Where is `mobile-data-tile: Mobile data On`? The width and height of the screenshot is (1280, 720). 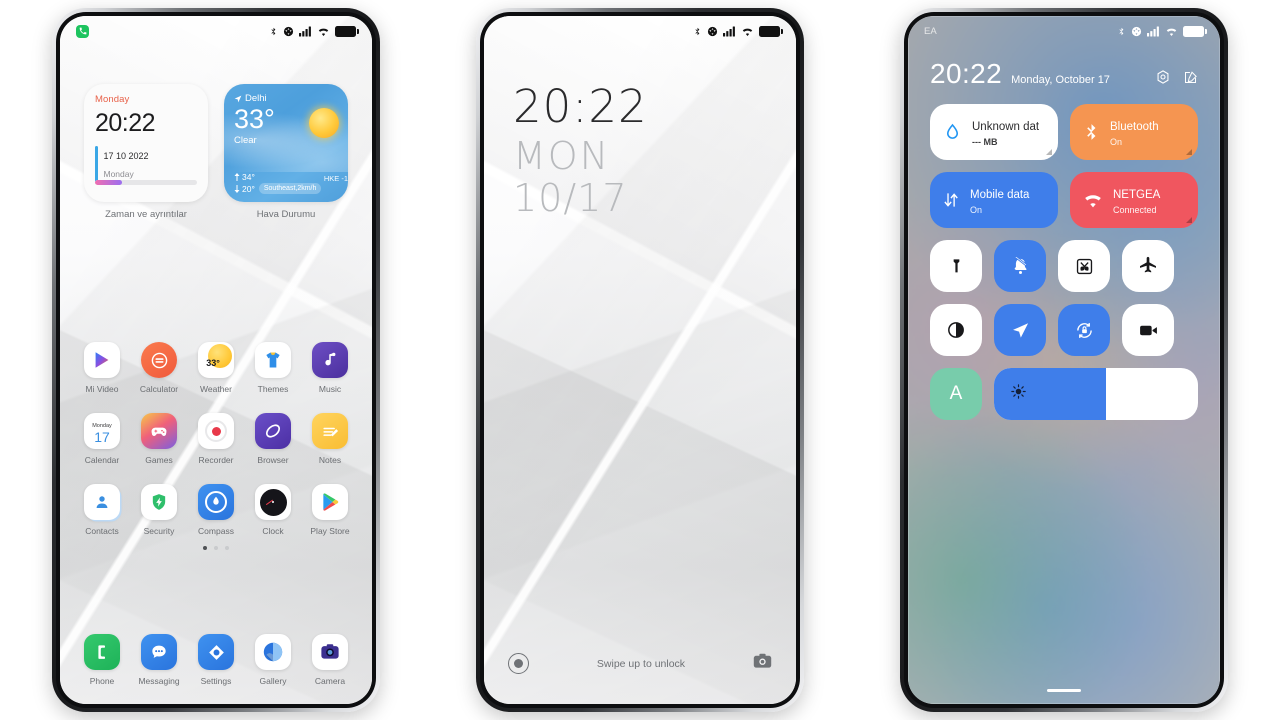 mobile-data-tile: Mobile data On is located at coordinates (994, 200).